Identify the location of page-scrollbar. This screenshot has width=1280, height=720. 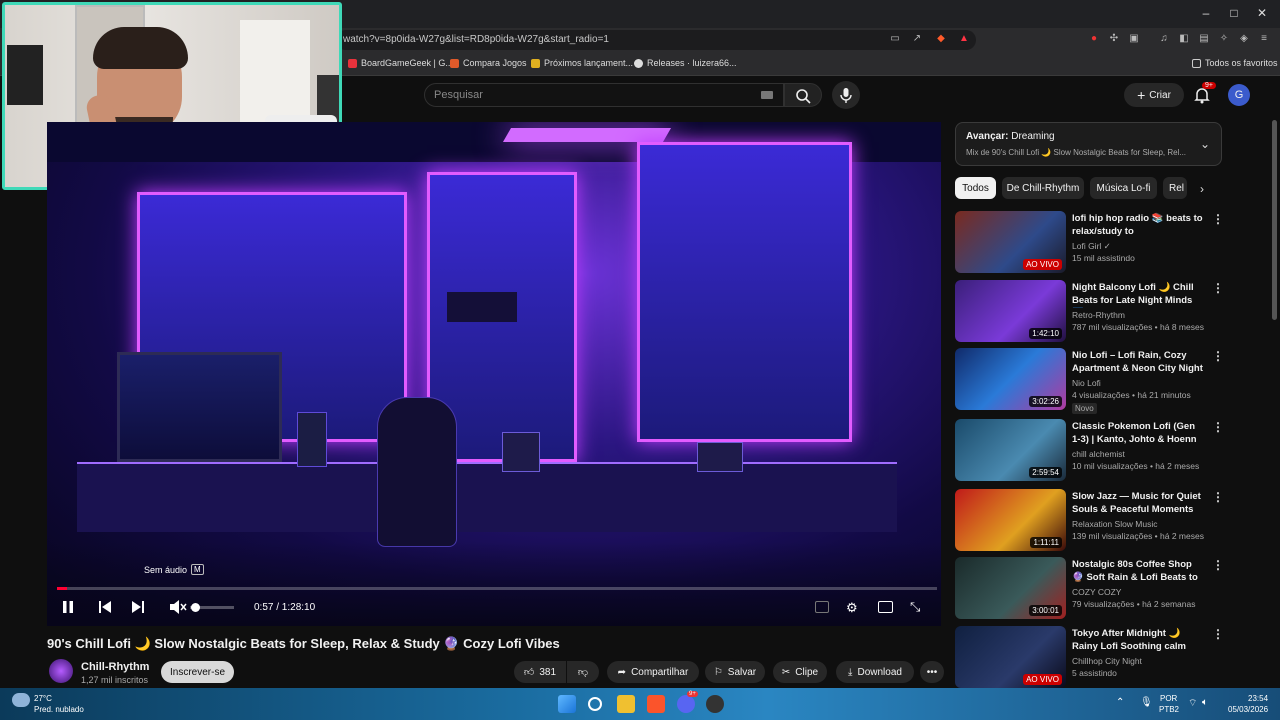
(1274, 220).